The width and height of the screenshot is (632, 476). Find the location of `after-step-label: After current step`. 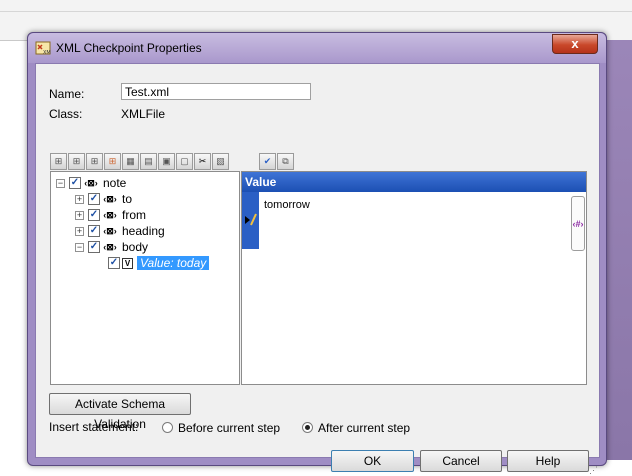

after-step-label: After current step is located at coordinates (364, 428).